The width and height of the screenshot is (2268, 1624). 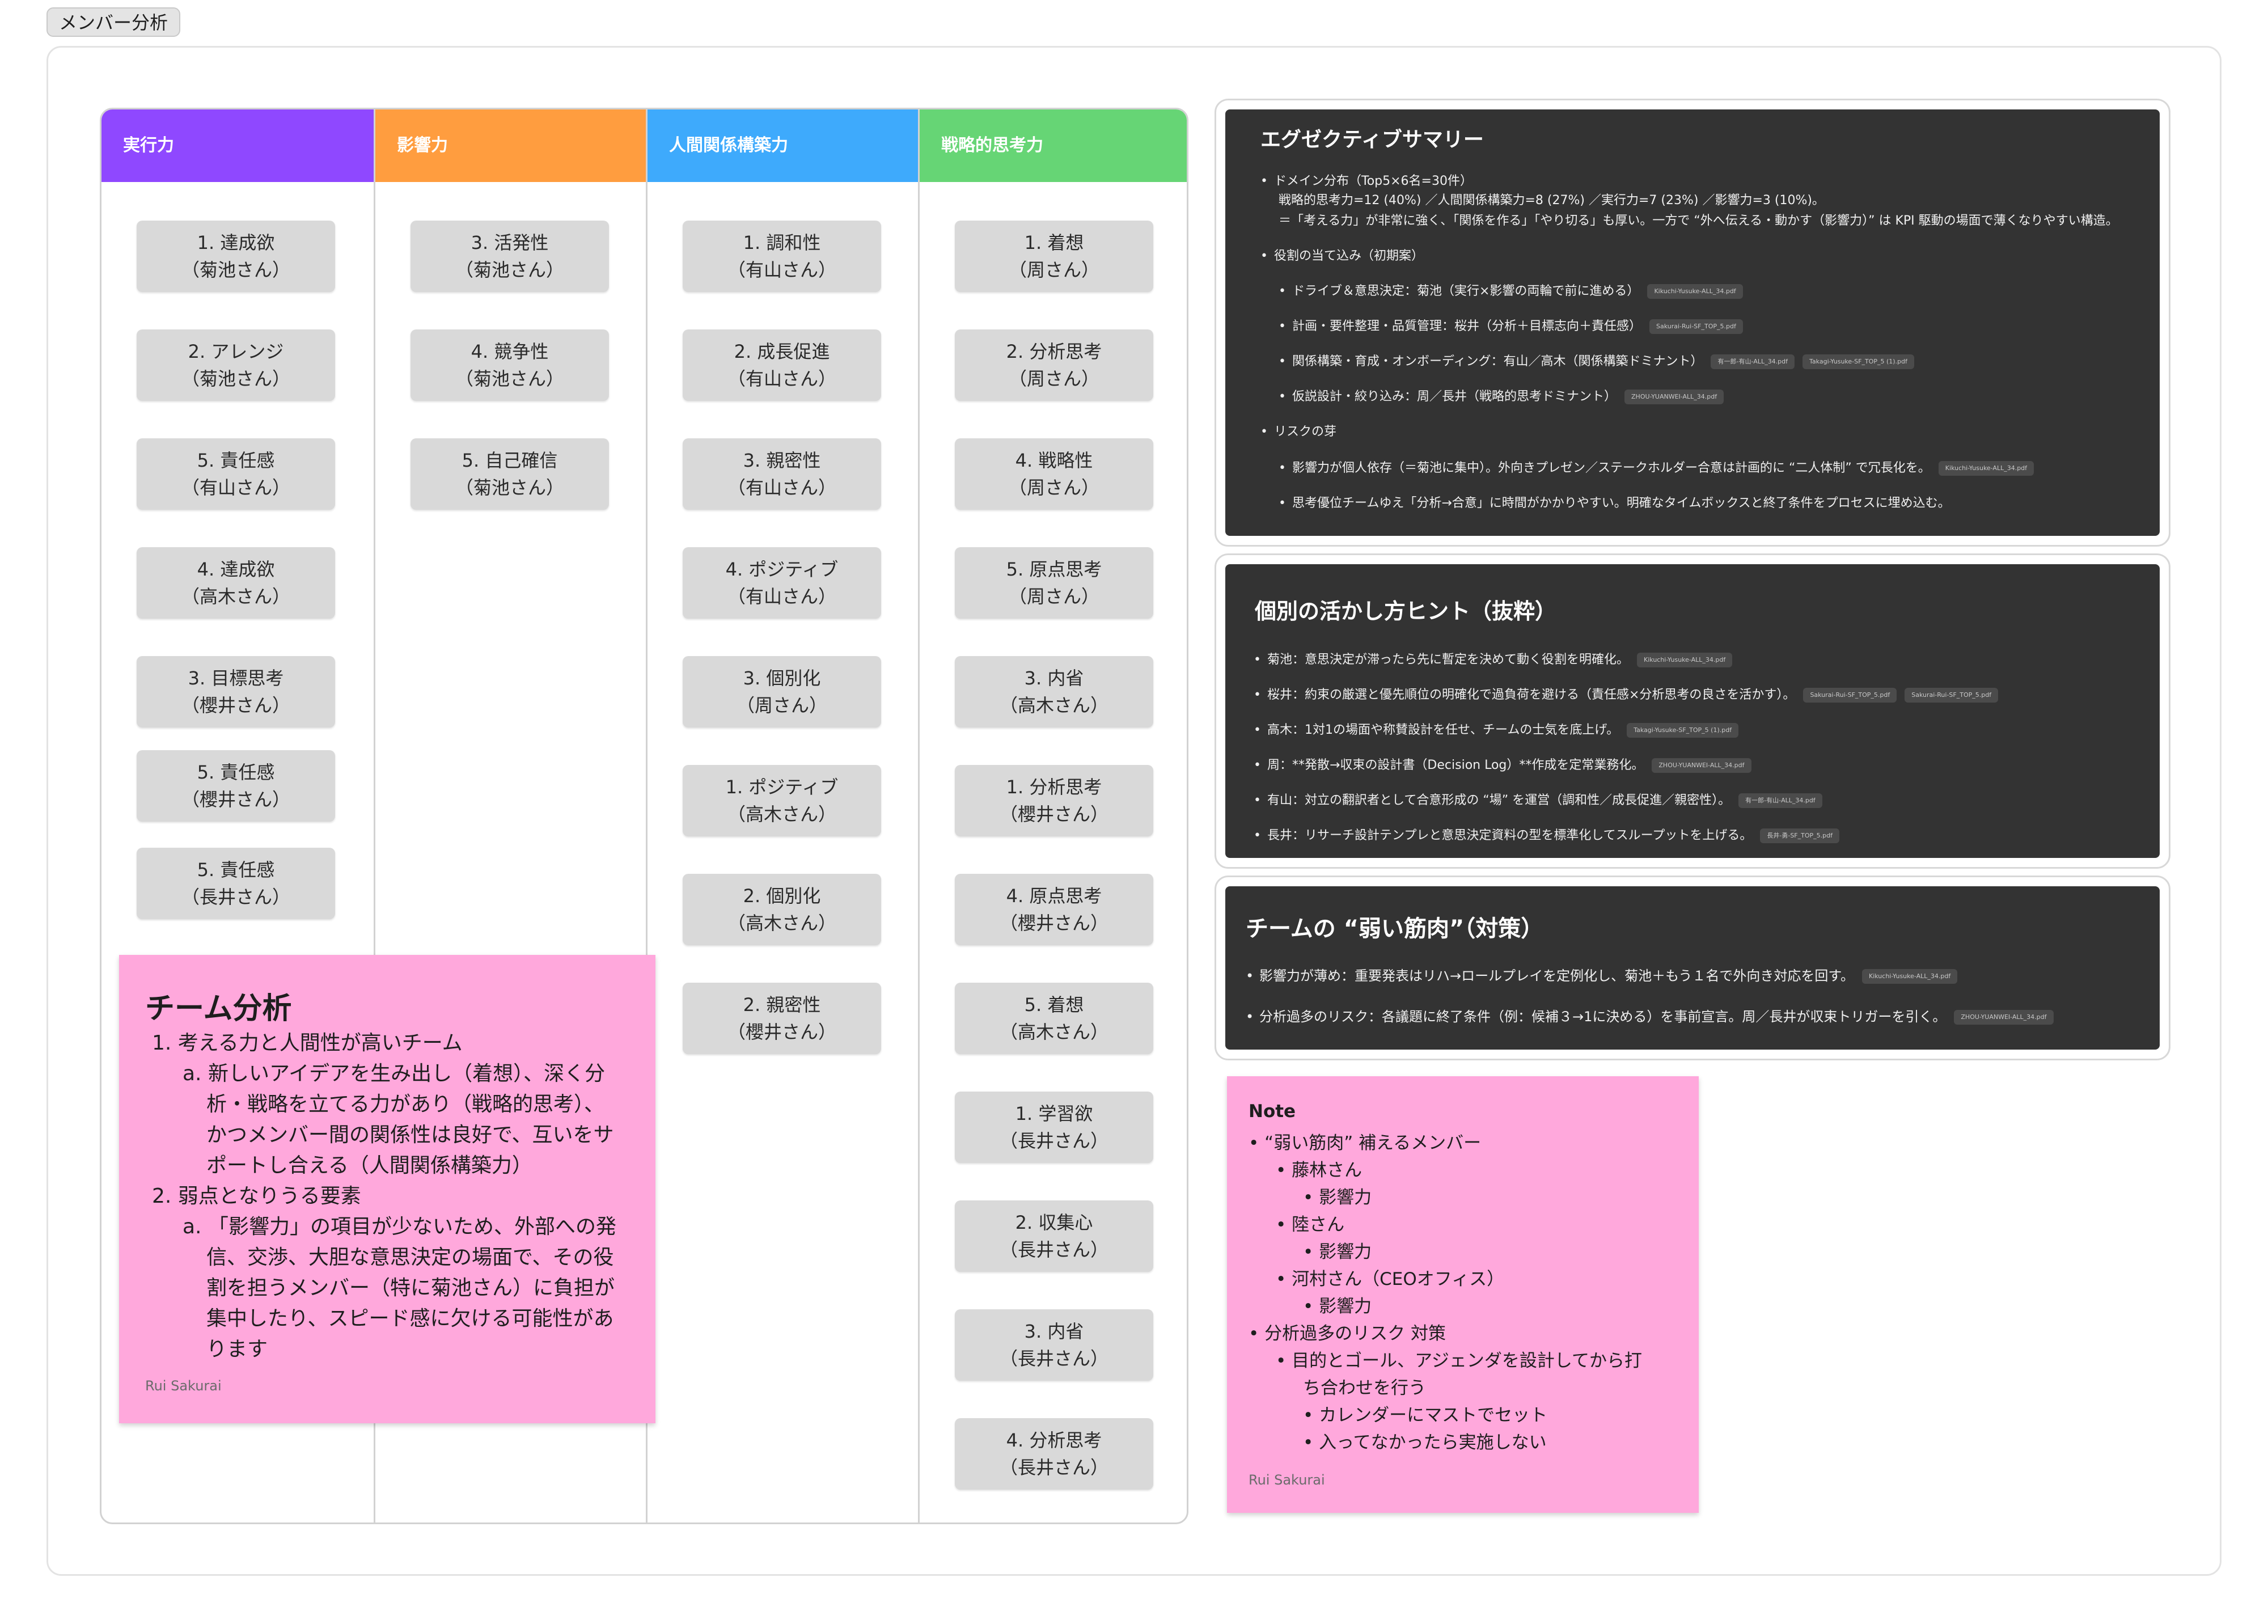 I want to click on strength-card: 4. 戦略性 （周さん）, so click(x=1054, y=474).